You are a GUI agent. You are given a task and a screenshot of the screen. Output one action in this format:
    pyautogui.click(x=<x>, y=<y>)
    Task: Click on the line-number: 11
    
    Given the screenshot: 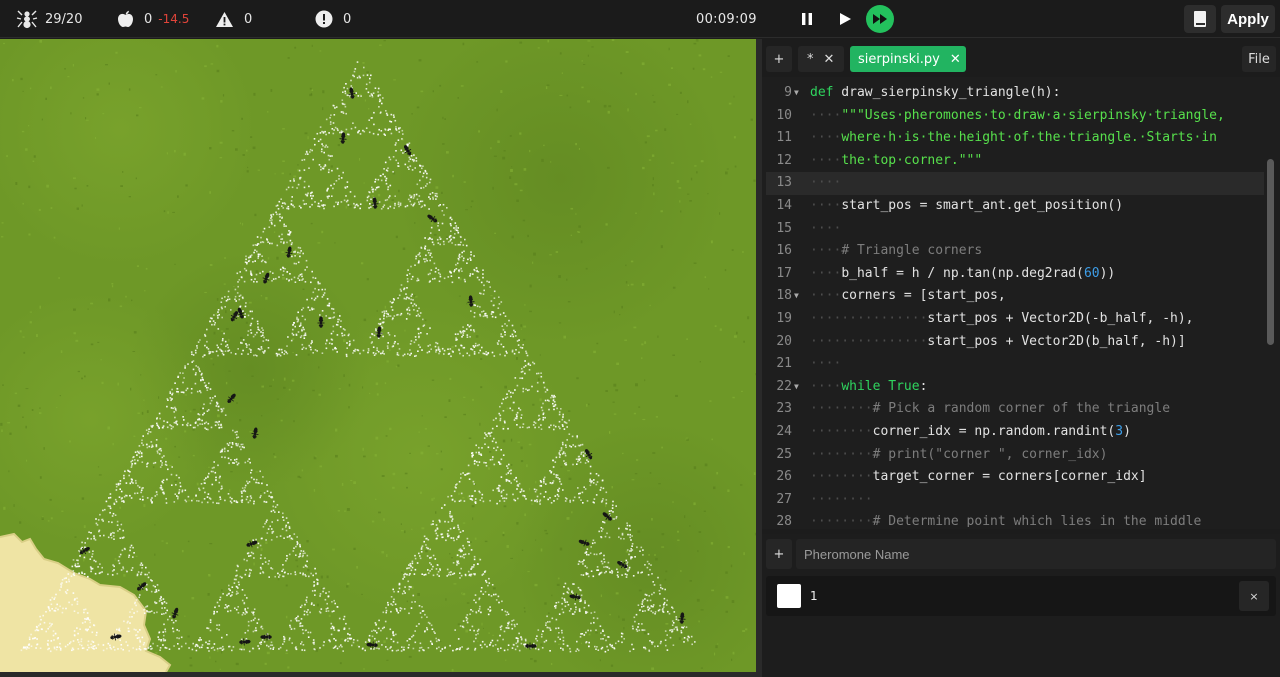 What is the action you would take?
    pyautogui.click(x=784, y=138)
    